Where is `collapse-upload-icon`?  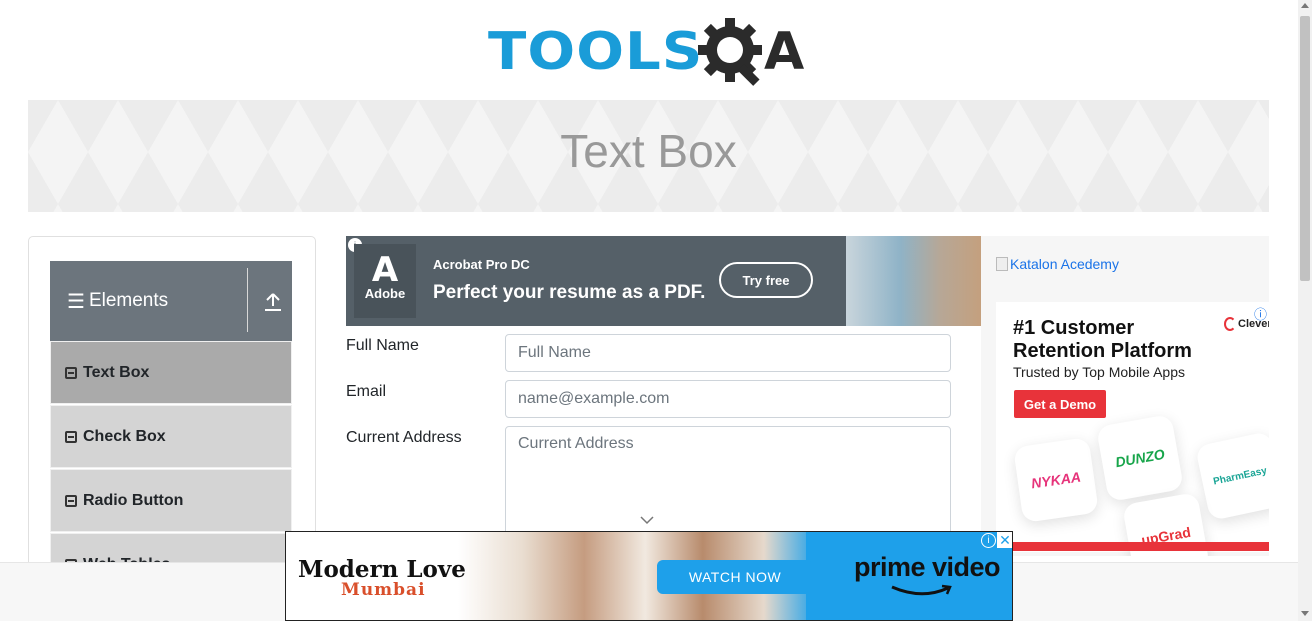 collapse-upload-icon is located at coordinates (273, 302).